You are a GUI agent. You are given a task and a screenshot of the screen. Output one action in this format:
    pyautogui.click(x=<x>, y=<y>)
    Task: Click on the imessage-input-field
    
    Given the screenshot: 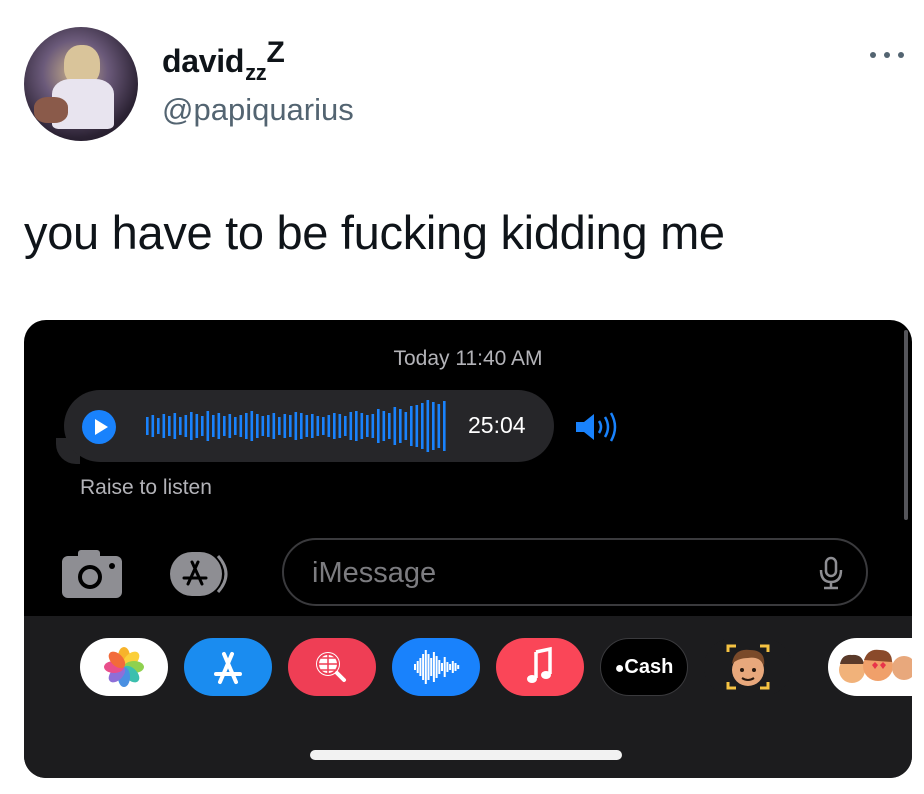 What is the action you would take?
    pyautogui.click(x=575, y=572)
    